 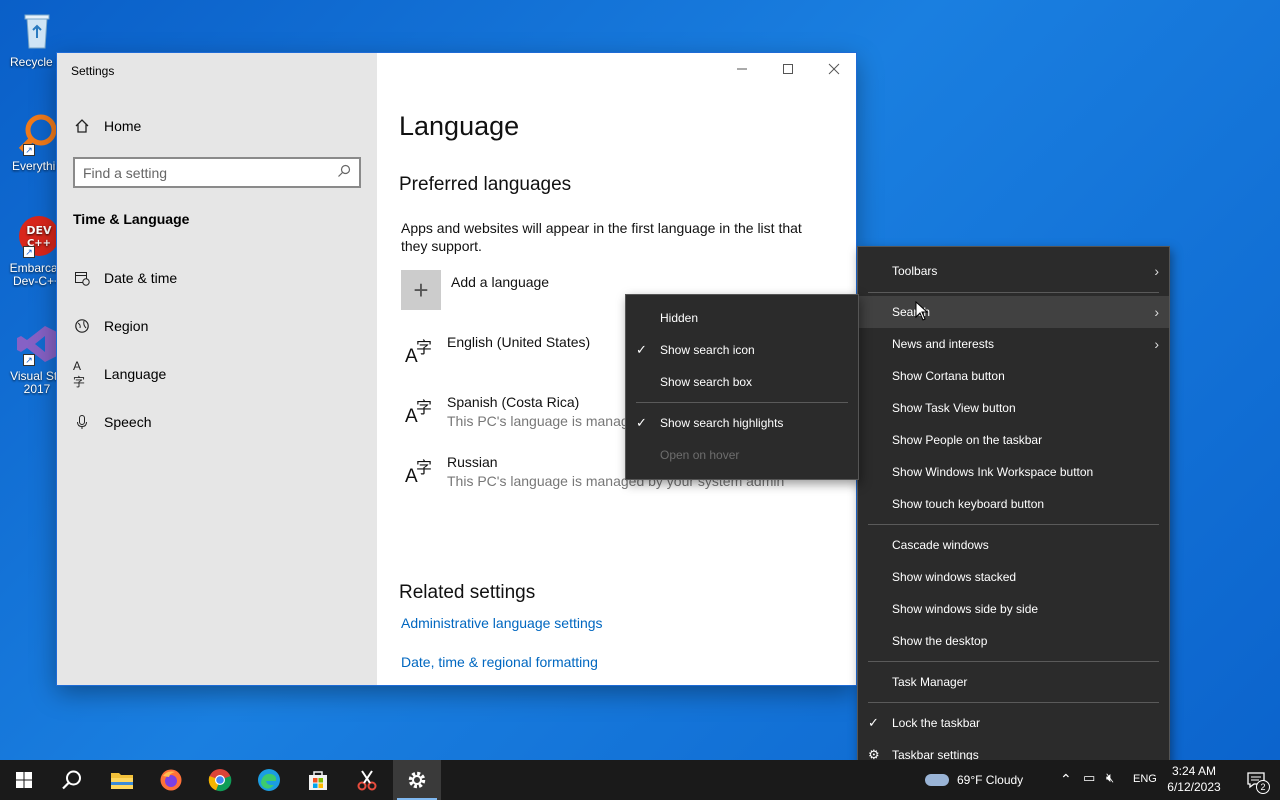 What do you see at coordinates (1013, 312) in the screenshot?
I see `menu-item-search: Search ›` at bounding box center [1013, 312].